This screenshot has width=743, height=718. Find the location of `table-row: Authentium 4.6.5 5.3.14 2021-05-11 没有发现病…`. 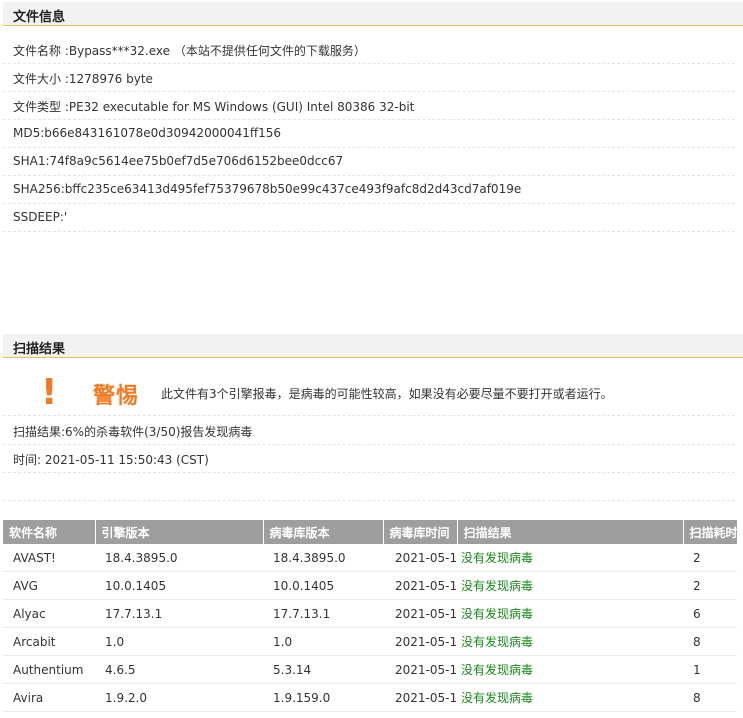

table-row: Authentium 4.6.5 5.3.14 2021-05-11 没有发现病… is located at coordinates (370, 669).